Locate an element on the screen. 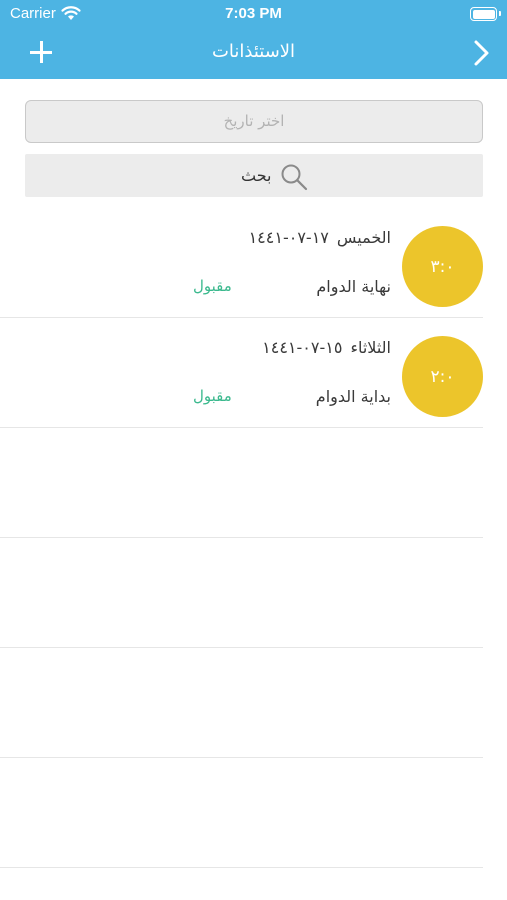 The width and height of the screenshot is (507, 900). duration-badge: ٢:٠ is located at coordinates (442, 376).